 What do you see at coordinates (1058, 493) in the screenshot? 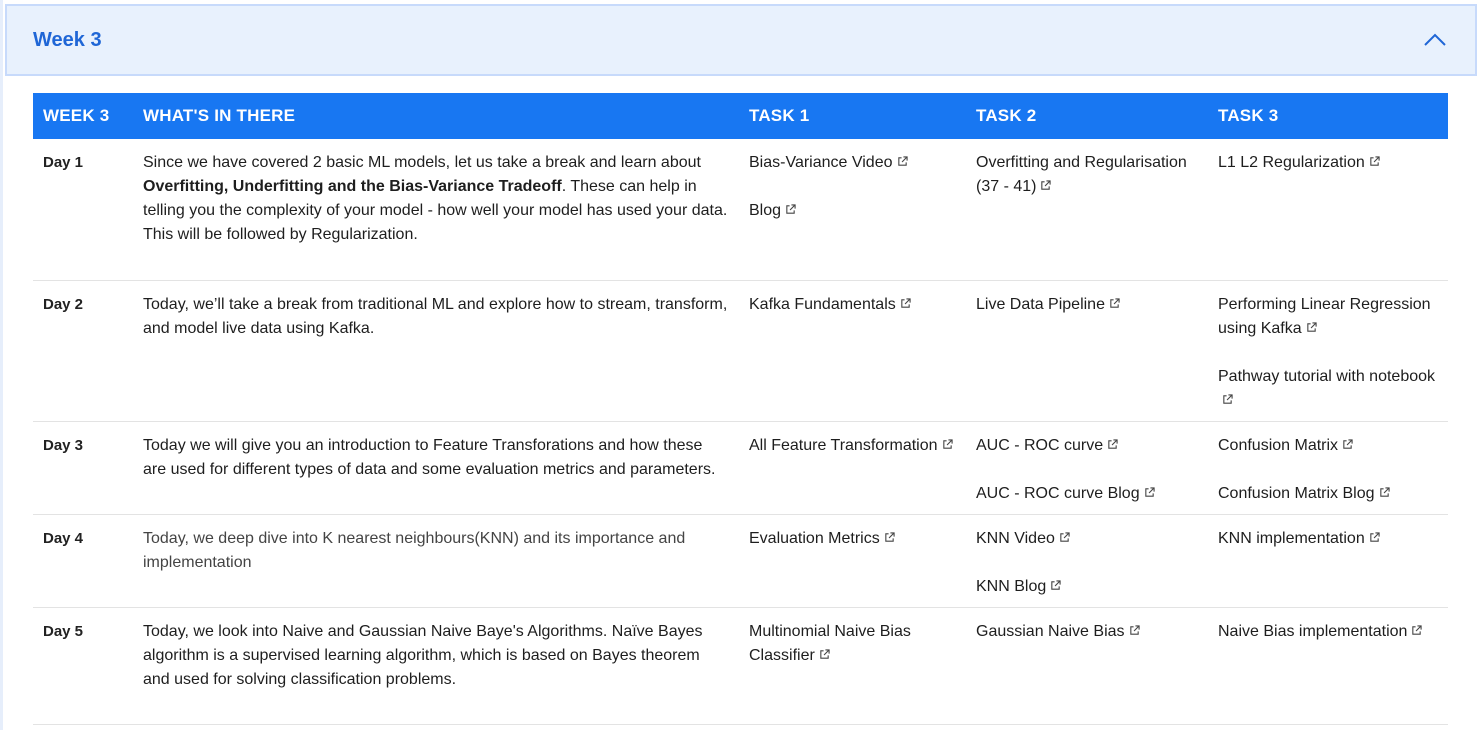
I see `task-link-label: AUC - ROC curve Blog` at bounding box center [1058, 493].